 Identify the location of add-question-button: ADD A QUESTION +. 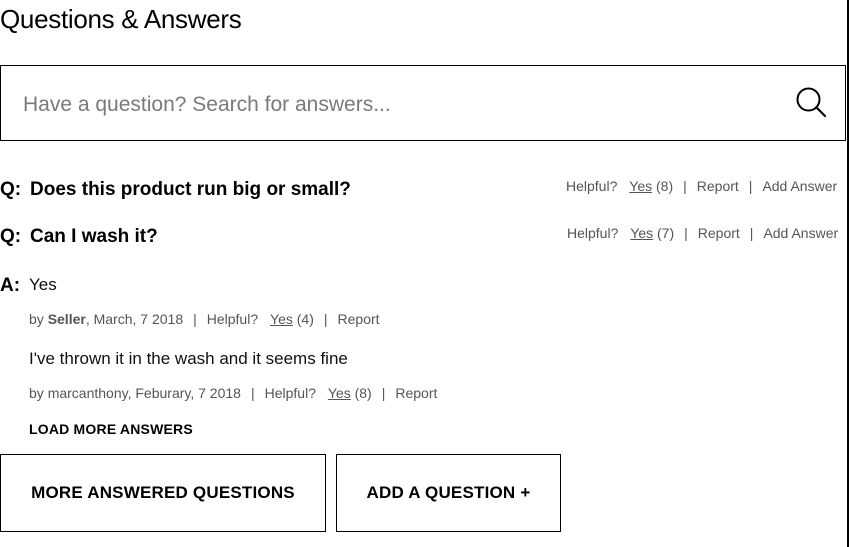
(448, 493).